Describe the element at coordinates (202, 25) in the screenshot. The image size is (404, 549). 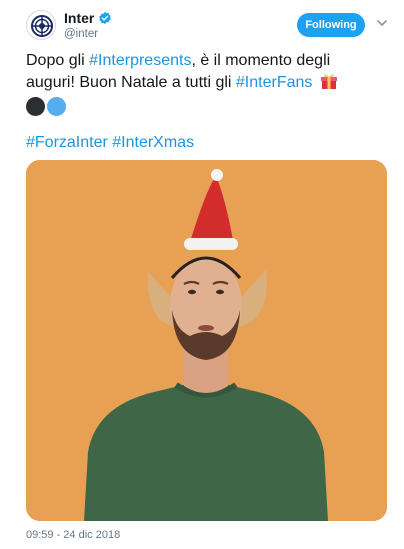
I see `tweet-header: Inter @inter Following` at that location.